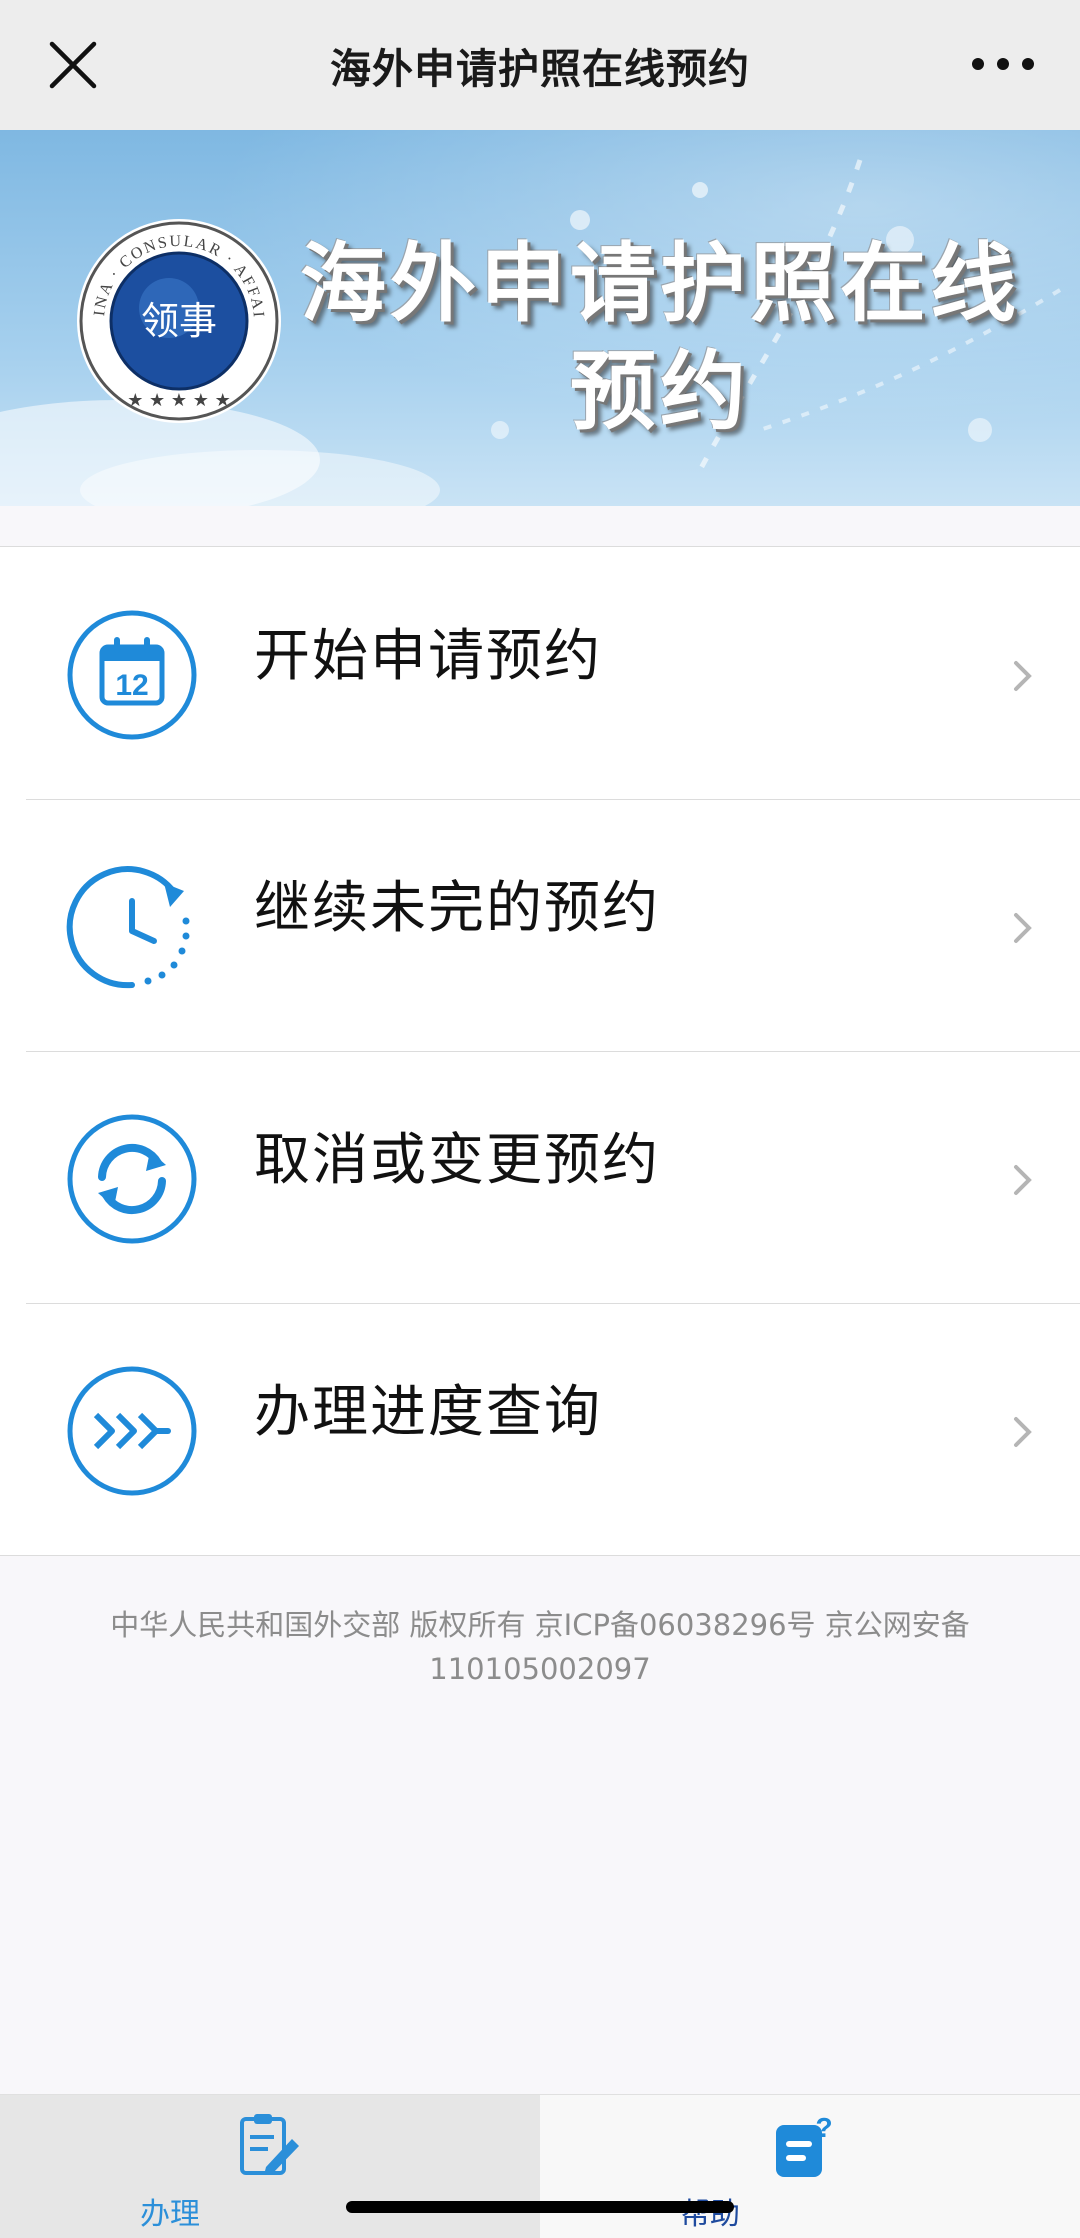  Describe the element at coordinates (131, 685) in the screenshot. I see `svg-text: 12` at that location.